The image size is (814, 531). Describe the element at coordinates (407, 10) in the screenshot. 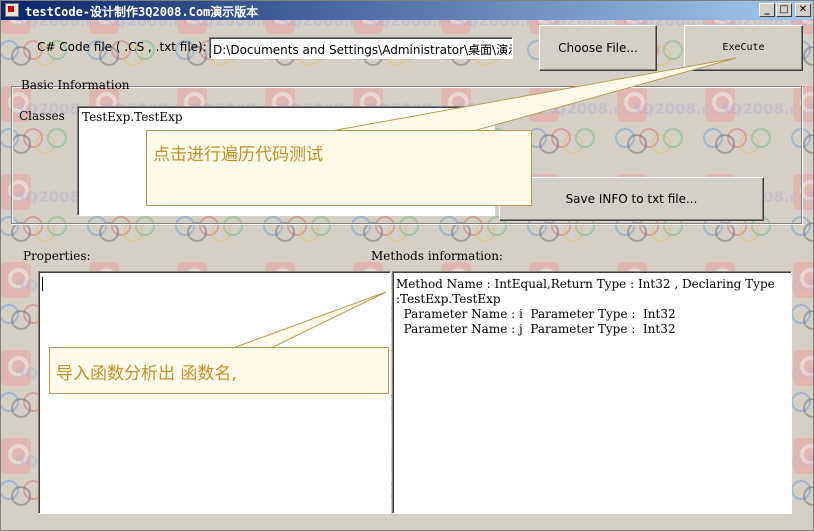

I see `title-bar: testCode-设计制作3Q2008.Com演示版本 _ □ ✕` at that location.